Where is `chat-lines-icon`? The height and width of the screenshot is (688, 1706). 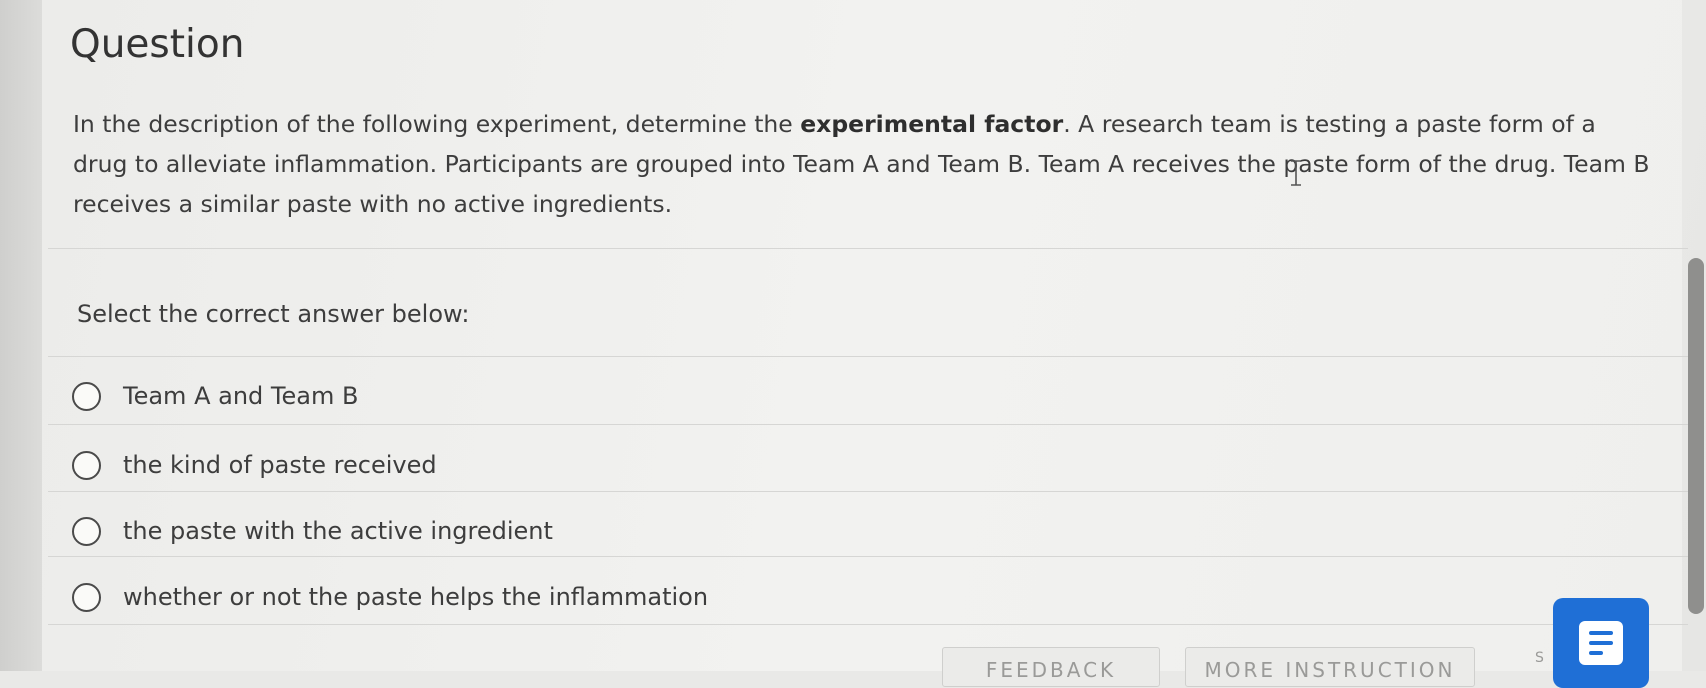 chat-lines-icon is located at coordinates (1601, 643).